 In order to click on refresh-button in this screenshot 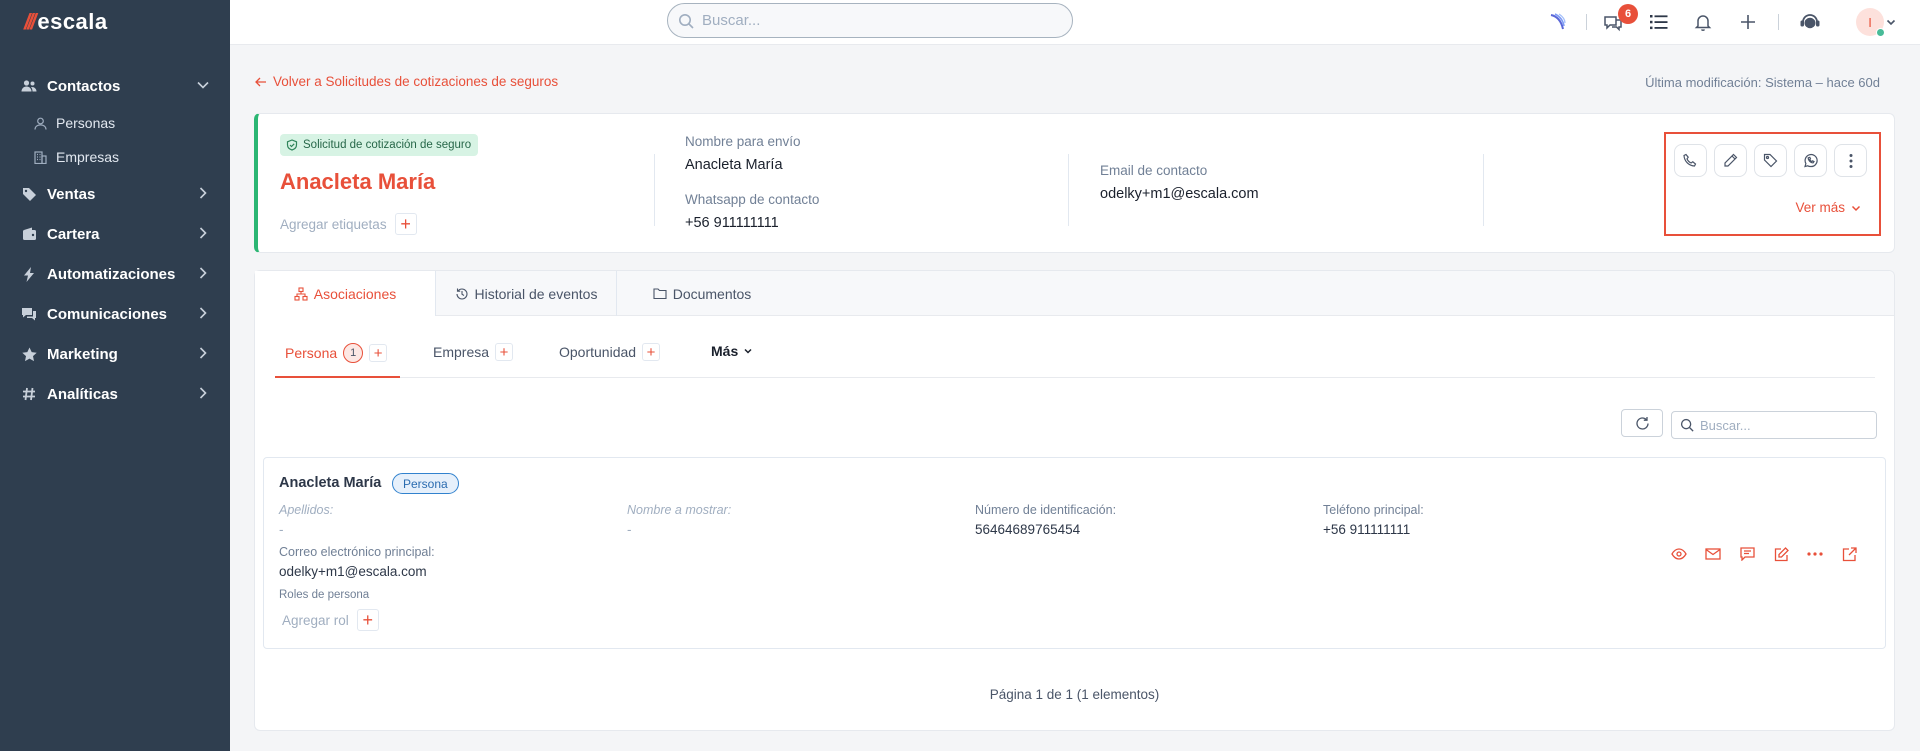, I will do `click(1642, 423)`.